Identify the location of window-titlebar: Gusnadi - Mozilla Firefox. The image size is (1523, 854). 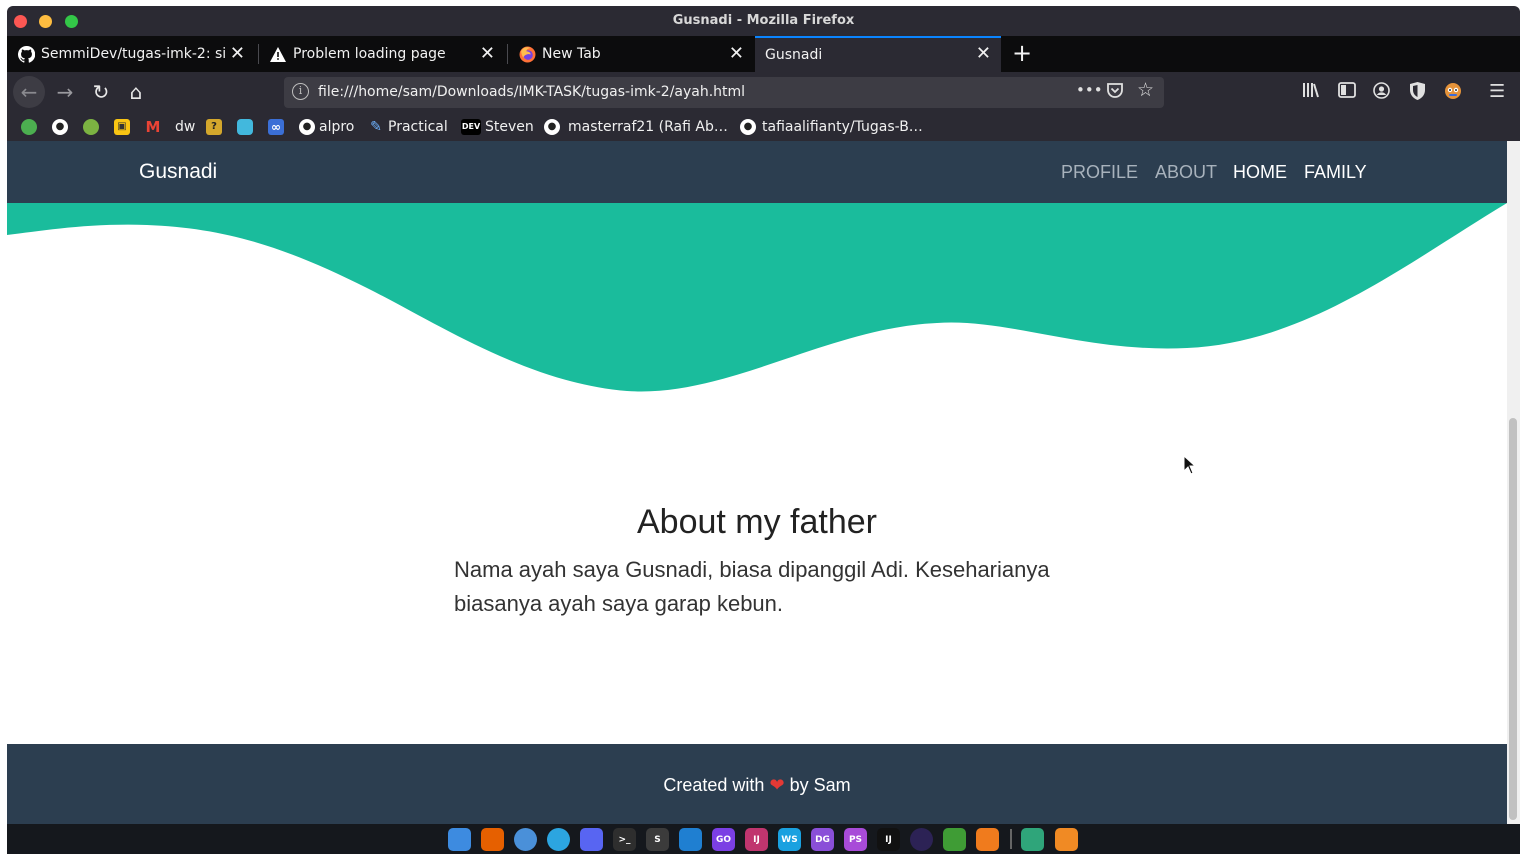
(763, 21).